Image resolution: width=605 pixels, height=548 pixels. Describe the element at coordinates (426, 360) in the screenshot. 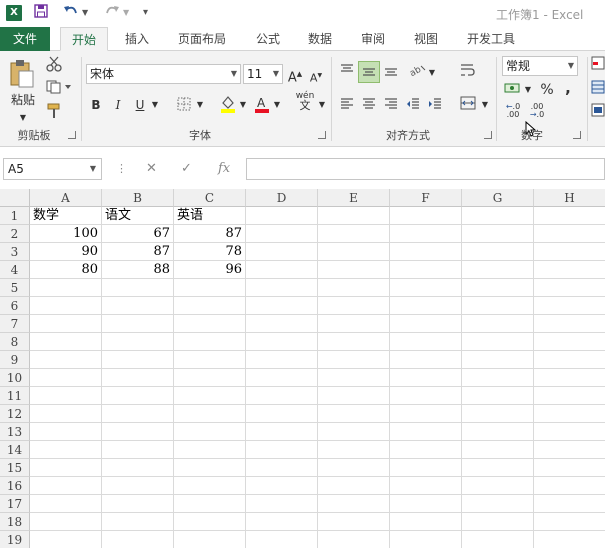

I see `cell-f9` at that location.